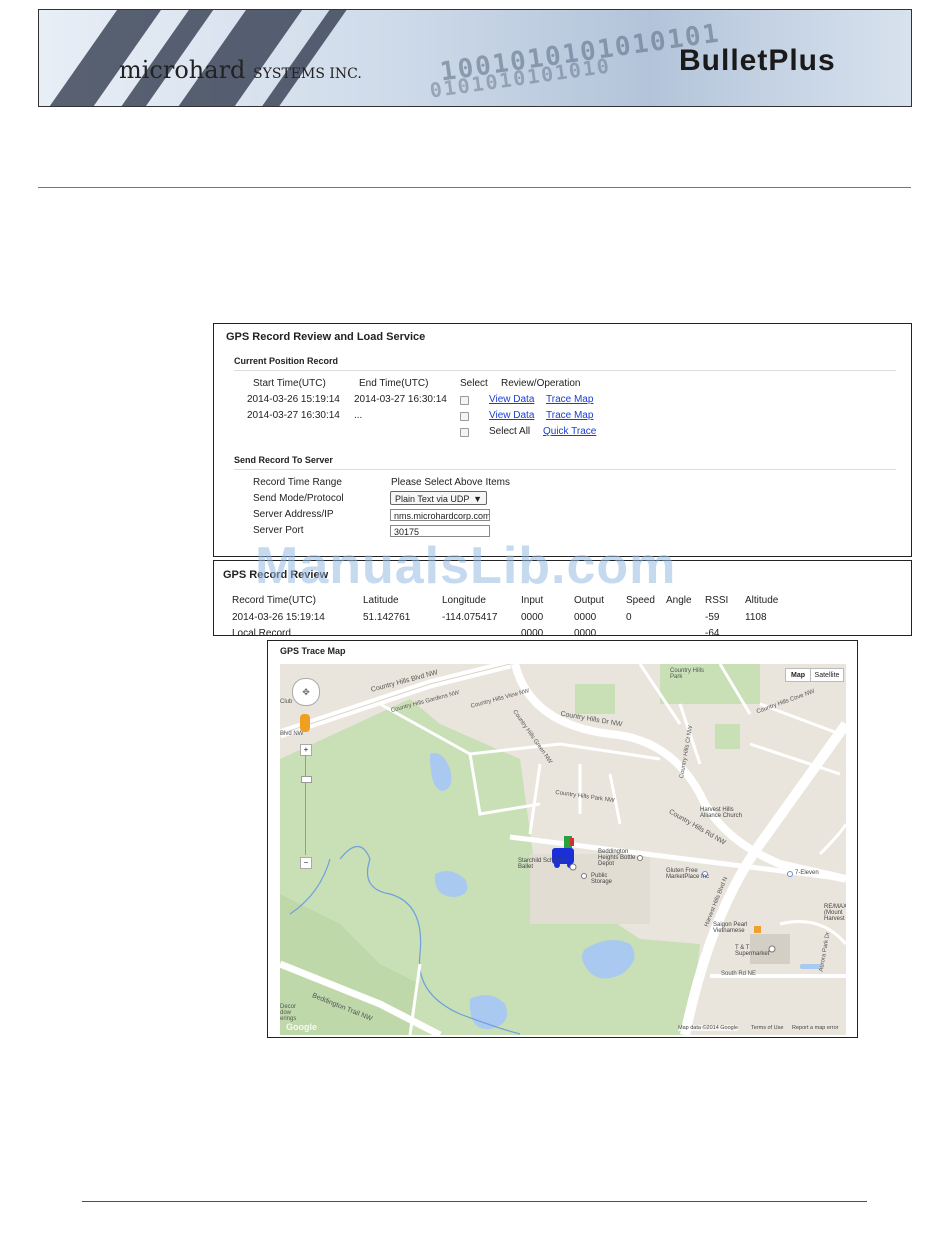 This screenshot has height=1241, width=950. What do you see at coordinates (394, 383) in the screenshot?
I see `column-header: End Time(UTC)` at bounding box center [394, 383].